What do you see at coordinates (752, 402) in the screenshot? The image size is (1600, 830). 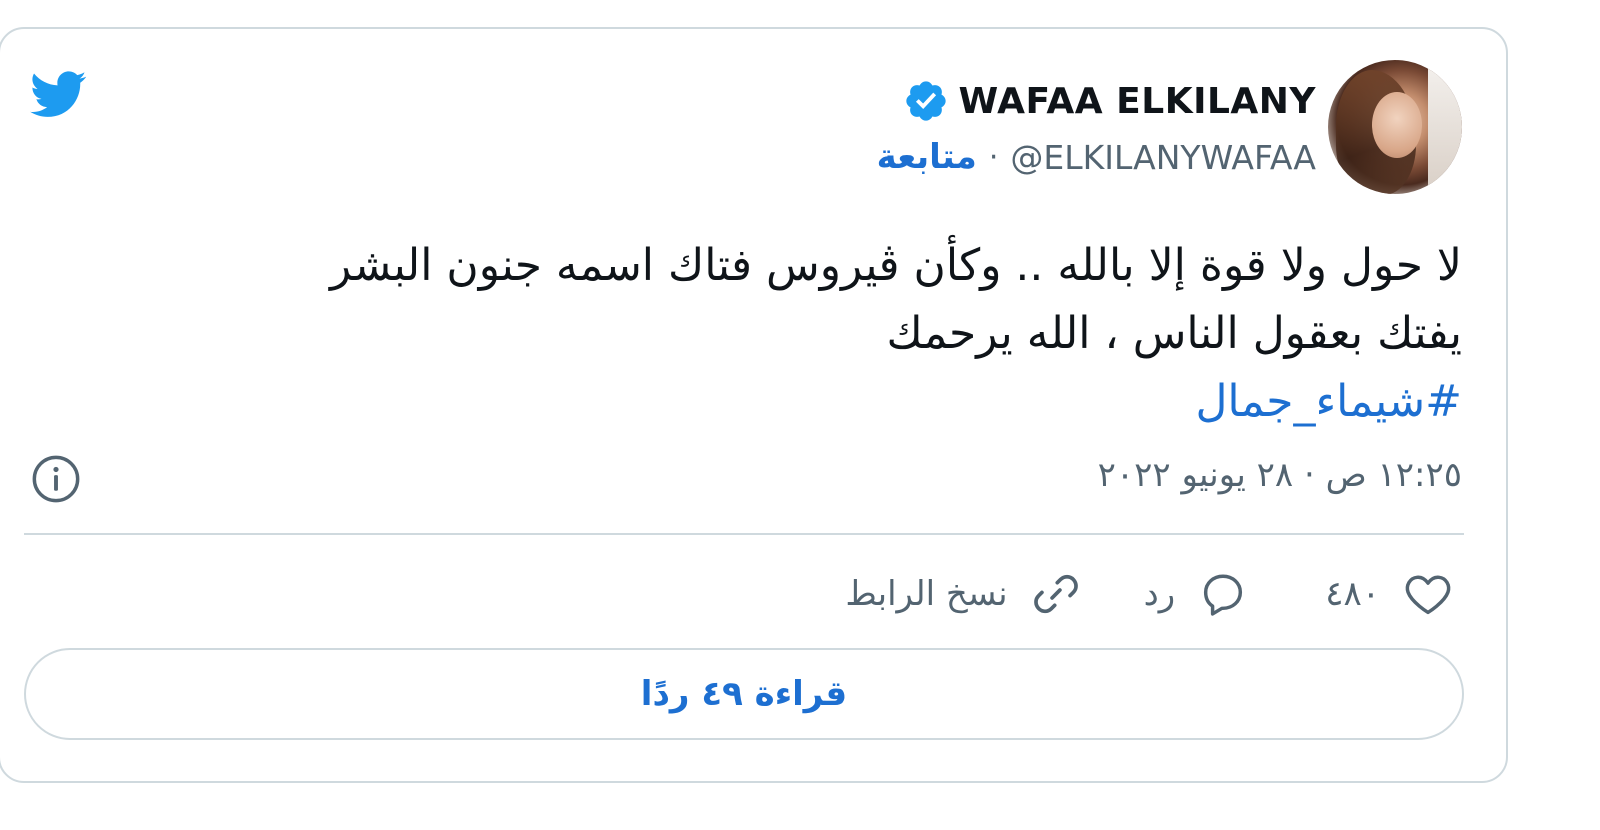 I see `hashtag-link: #شيماء_جمال` at bounding box center [752, 402].